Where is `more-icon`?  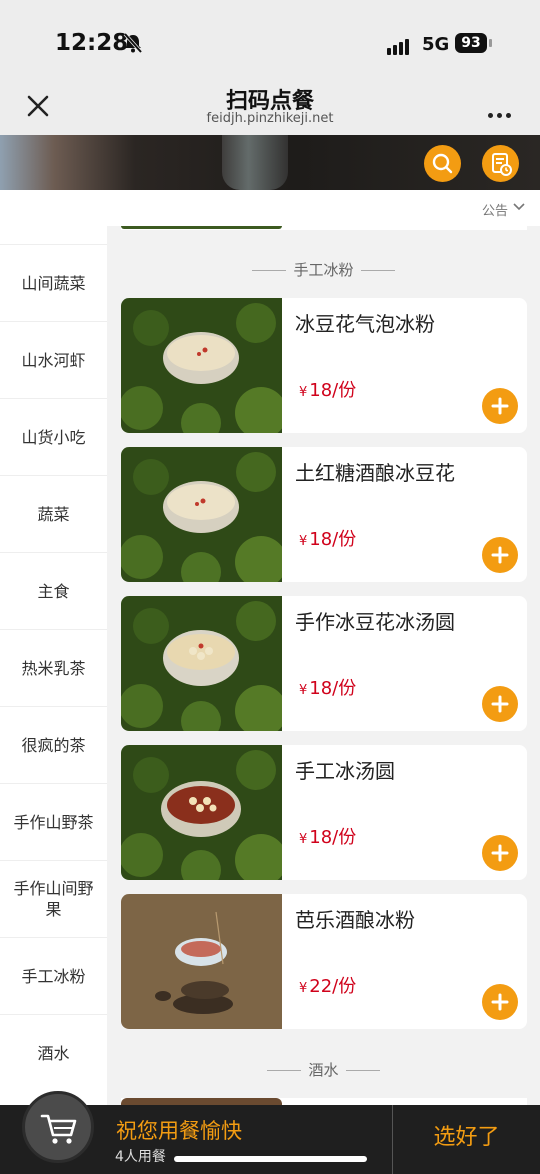
more-icon is located at coordinates (502, 110).